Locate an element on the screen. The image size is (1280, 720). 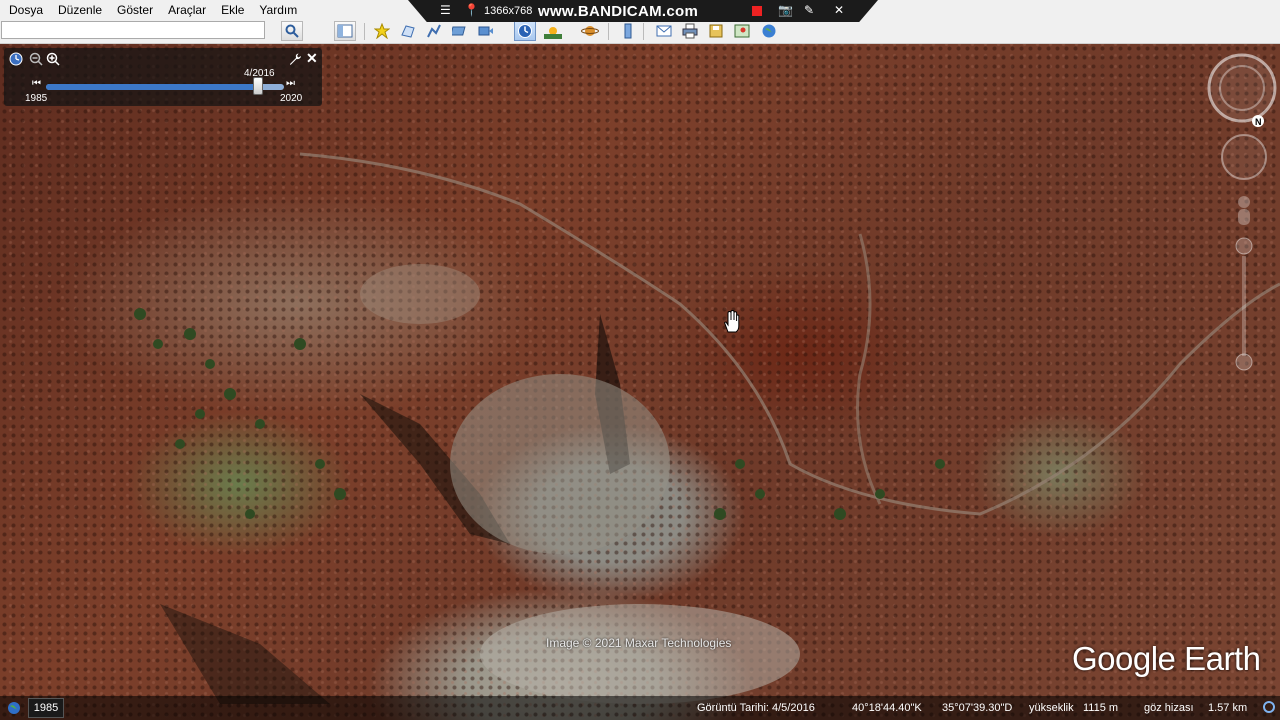
bandicam-logo: www.BANDICAM.com is located at coordinates (618, 11).